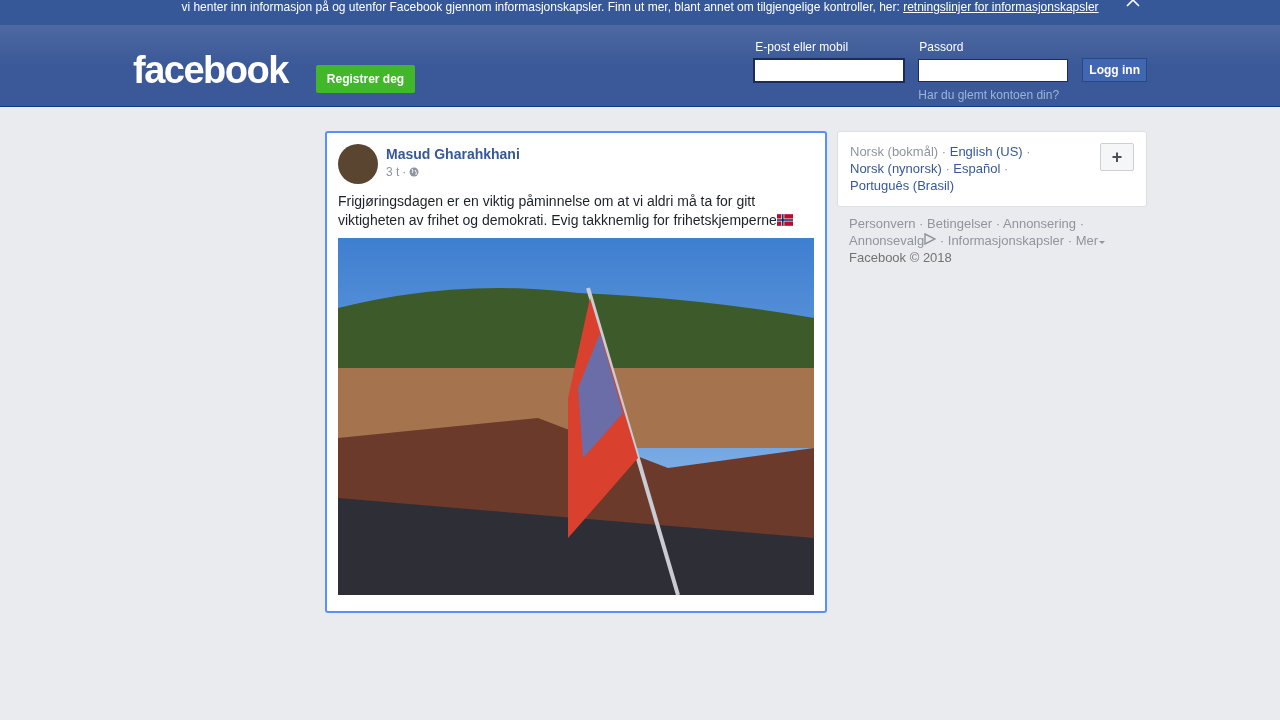 Image resolution: width=1280 pixels, height=720 pixels. Describe the element at coordinates (210, 70) in the screenshot. I see `logo: facebook` at that location.